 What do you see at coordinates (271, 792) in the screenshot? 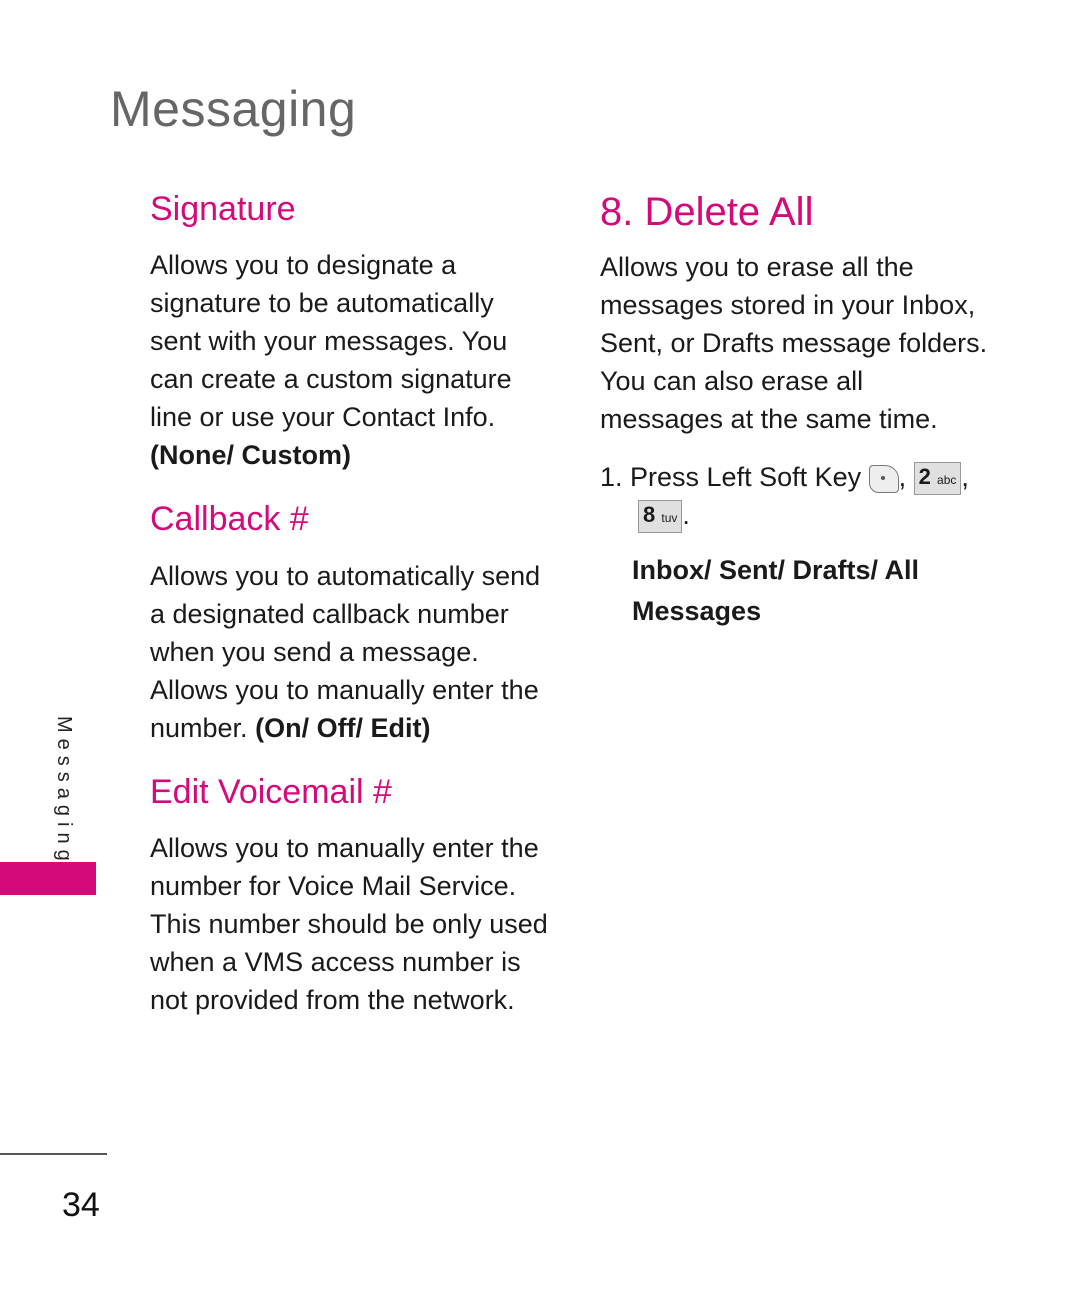
I see `voicemail-heading: Edit Voicemail #` at bounding box center [271, 792].